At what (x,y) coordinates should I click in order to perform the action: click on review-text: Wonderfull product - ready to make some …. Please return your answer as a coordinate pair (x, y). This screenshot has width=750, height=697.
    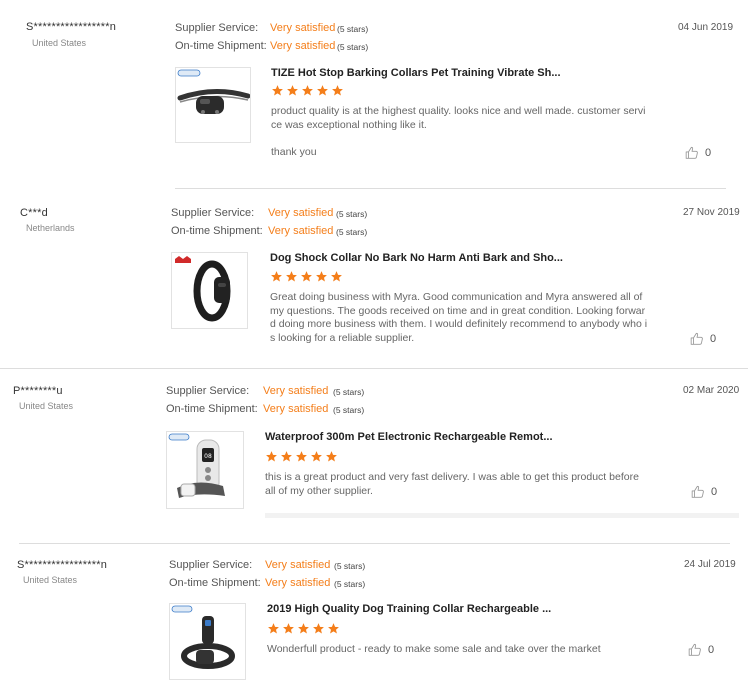
    Looking at the image, I should click on (434, 650).